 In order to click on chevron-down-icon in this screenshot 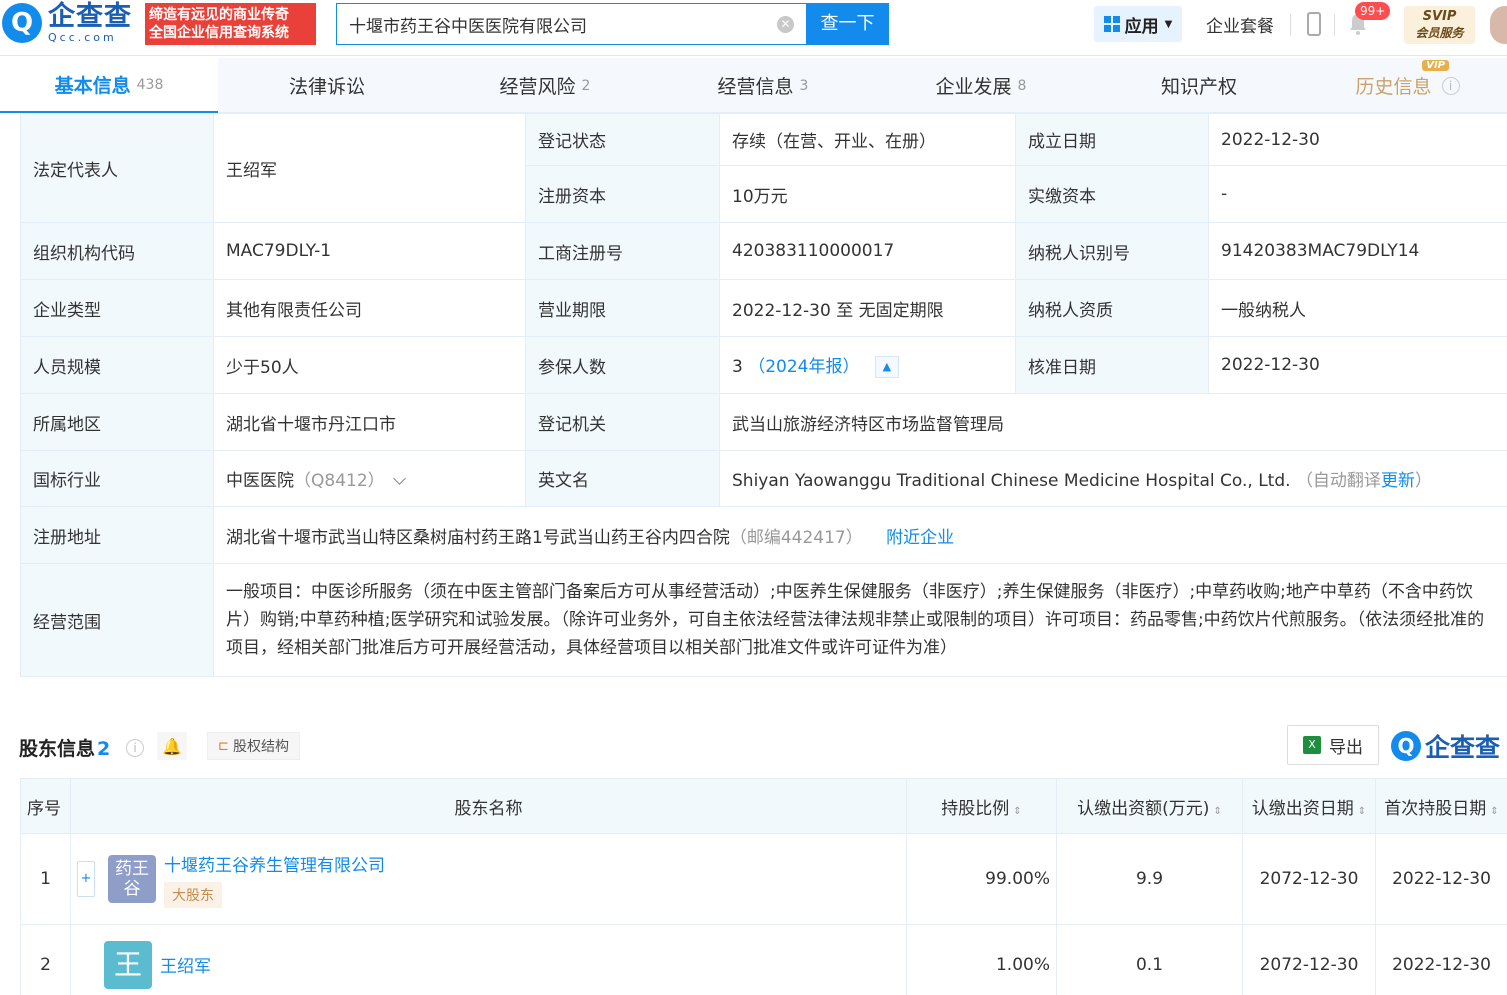, I will do `click(399, 478)`.